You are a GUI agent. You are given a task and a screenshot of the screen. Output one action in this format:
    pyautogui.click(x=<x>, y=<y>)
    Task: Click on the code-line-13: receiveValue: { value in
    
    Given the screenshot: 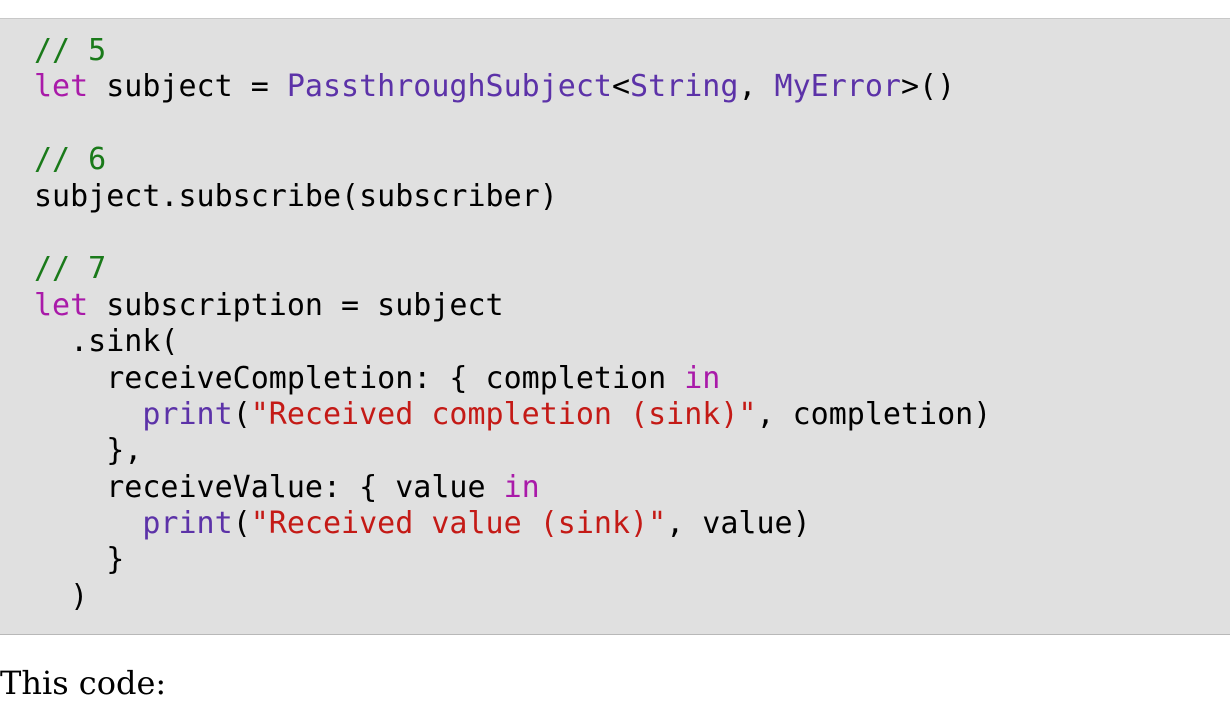 What is the action you would take?
    pyautogui.click(x=632, y=488)
    